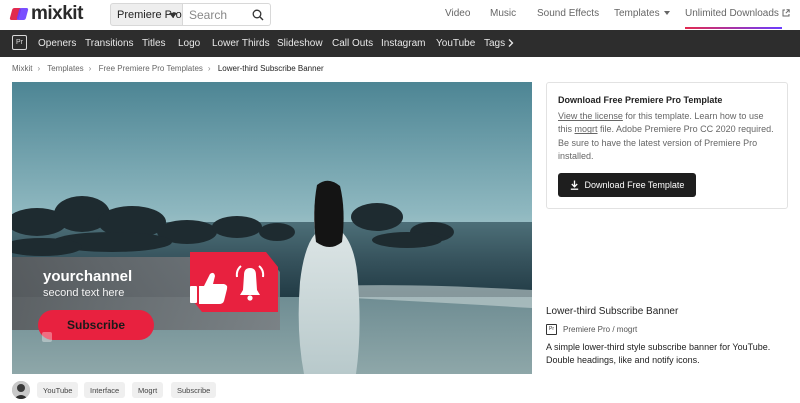  What do you see at coordinates (511, 43) in the screenshot?
I see `chevron-right-icon` at bounding box center [511, 43].